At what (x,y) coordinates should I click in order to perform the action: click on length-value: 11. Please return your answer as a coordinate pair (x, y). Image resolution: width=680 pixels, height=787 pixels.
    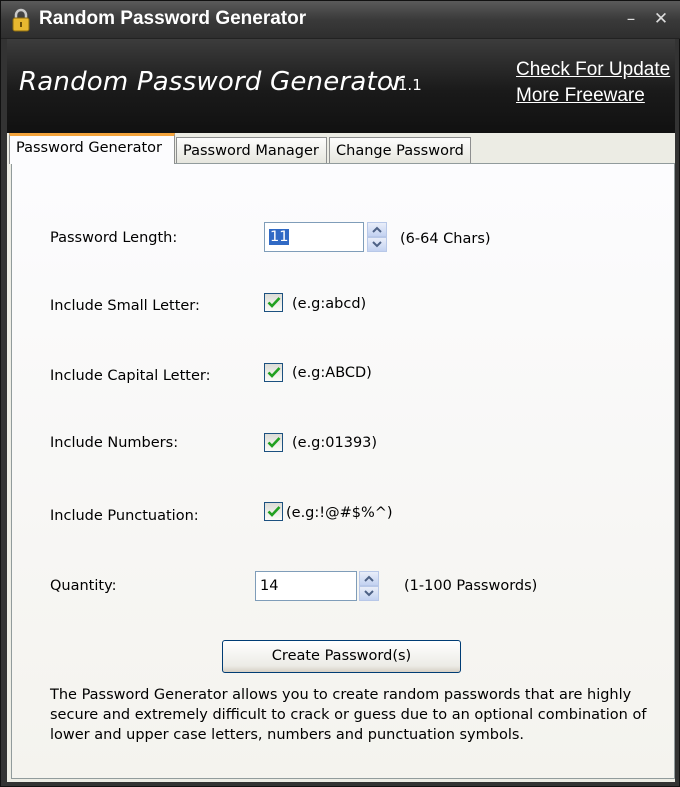
    Looking at the image, I should click on (279, 237).